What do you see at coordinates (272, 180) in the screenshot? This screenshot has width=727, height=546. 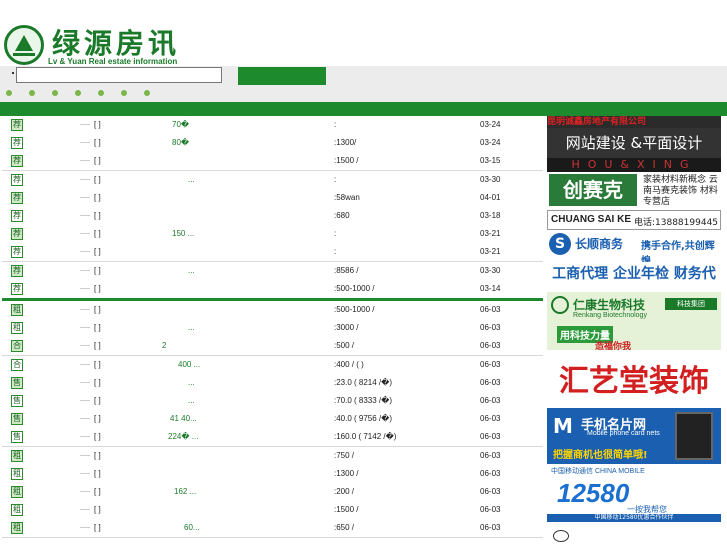 I see `table-row: 荐 [ ]...: 03-30` at bounding box center [272, 180].